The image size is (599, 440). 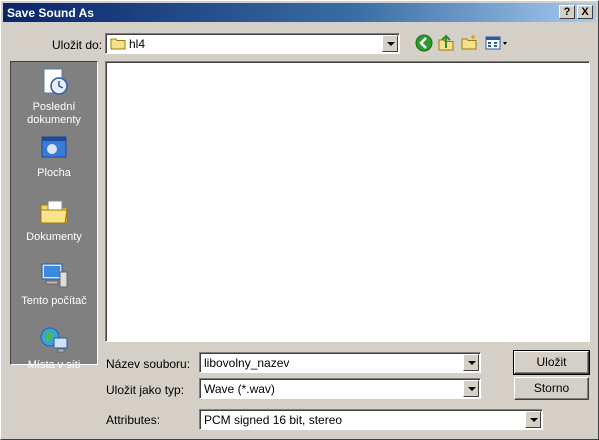 I want to click on recent-documents-icon, so click(x=55, y=81).